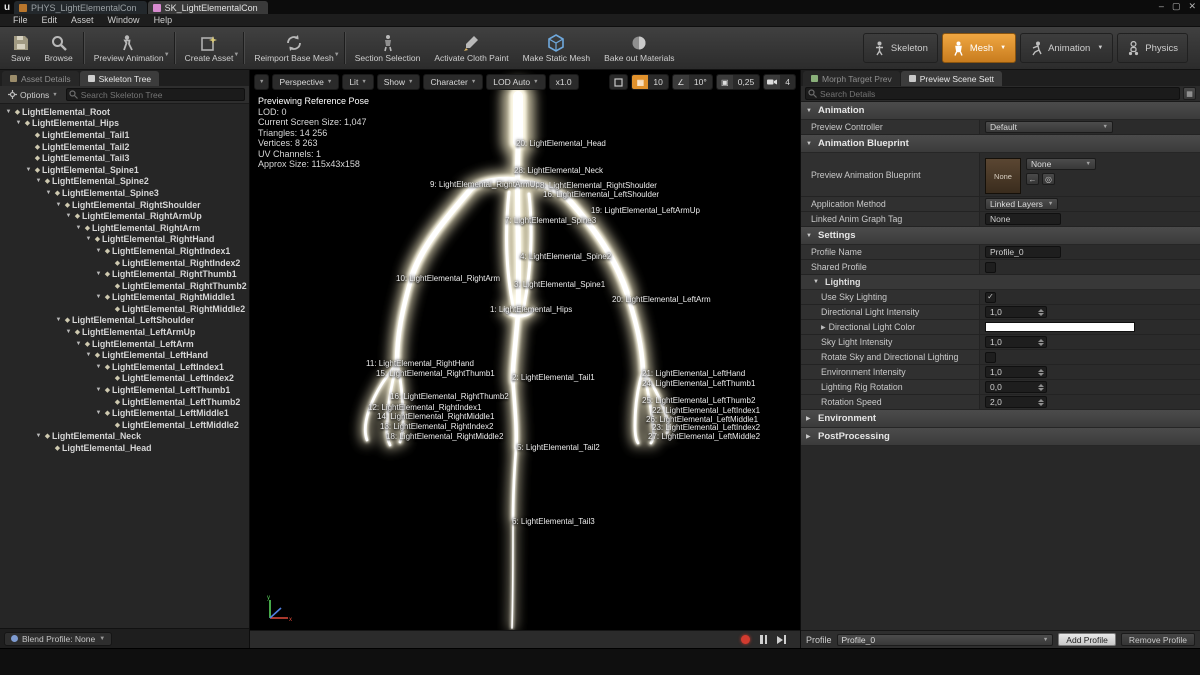 This screenshot has width=1200, height=675. Describe the element at coordinates (155, 94) in the screenshot. I see `skeleton-tree-search-input` at that location.